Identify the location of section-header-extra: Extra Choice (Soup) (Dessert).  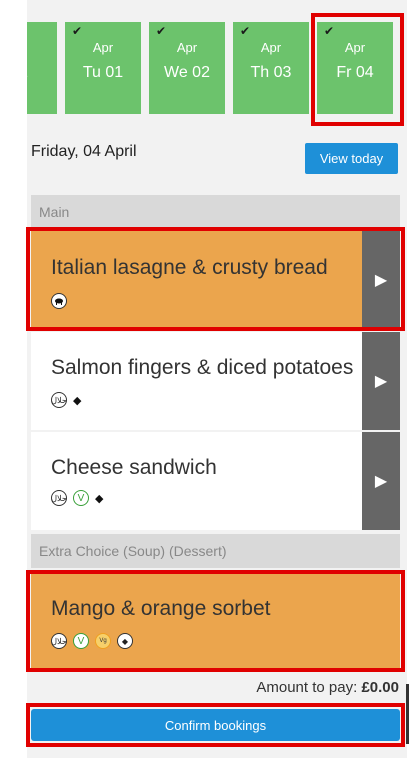
(215, 551).